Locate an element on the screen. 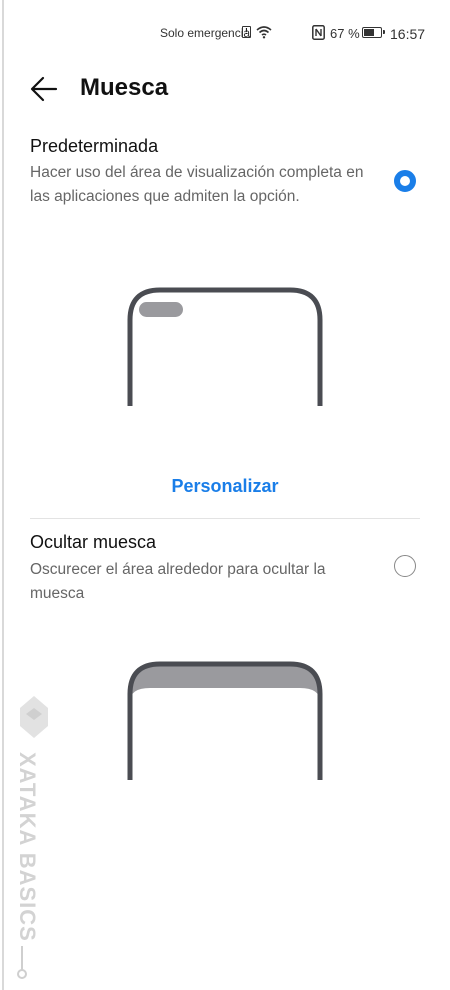  battery-level-fill is located at coordinates (369, 32).